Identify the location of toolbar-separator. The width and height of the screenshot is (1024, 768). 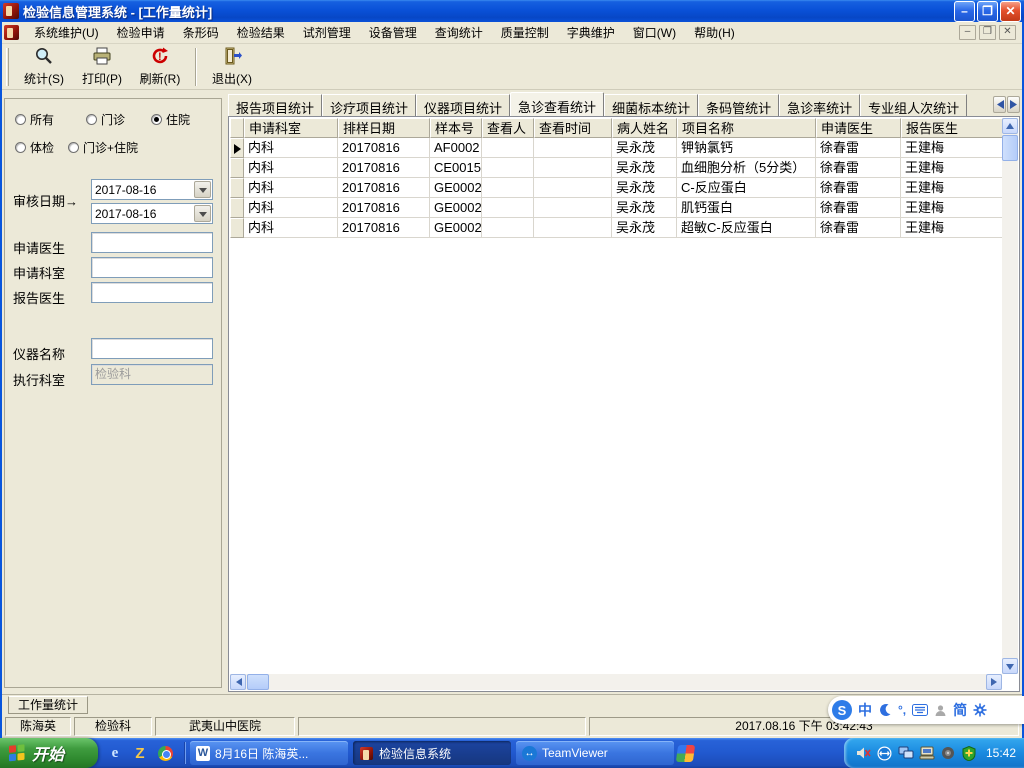
(196, 66).